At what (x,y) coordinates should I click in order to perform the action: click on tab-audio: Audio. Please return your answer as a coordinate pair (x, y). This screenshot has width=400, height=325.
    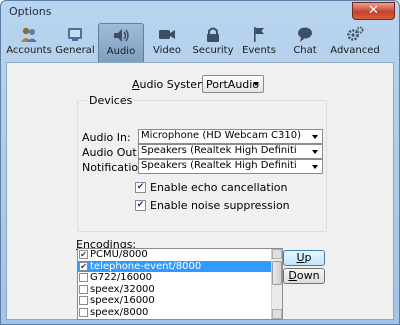
    Looking at the image, I should click on (121, 42).